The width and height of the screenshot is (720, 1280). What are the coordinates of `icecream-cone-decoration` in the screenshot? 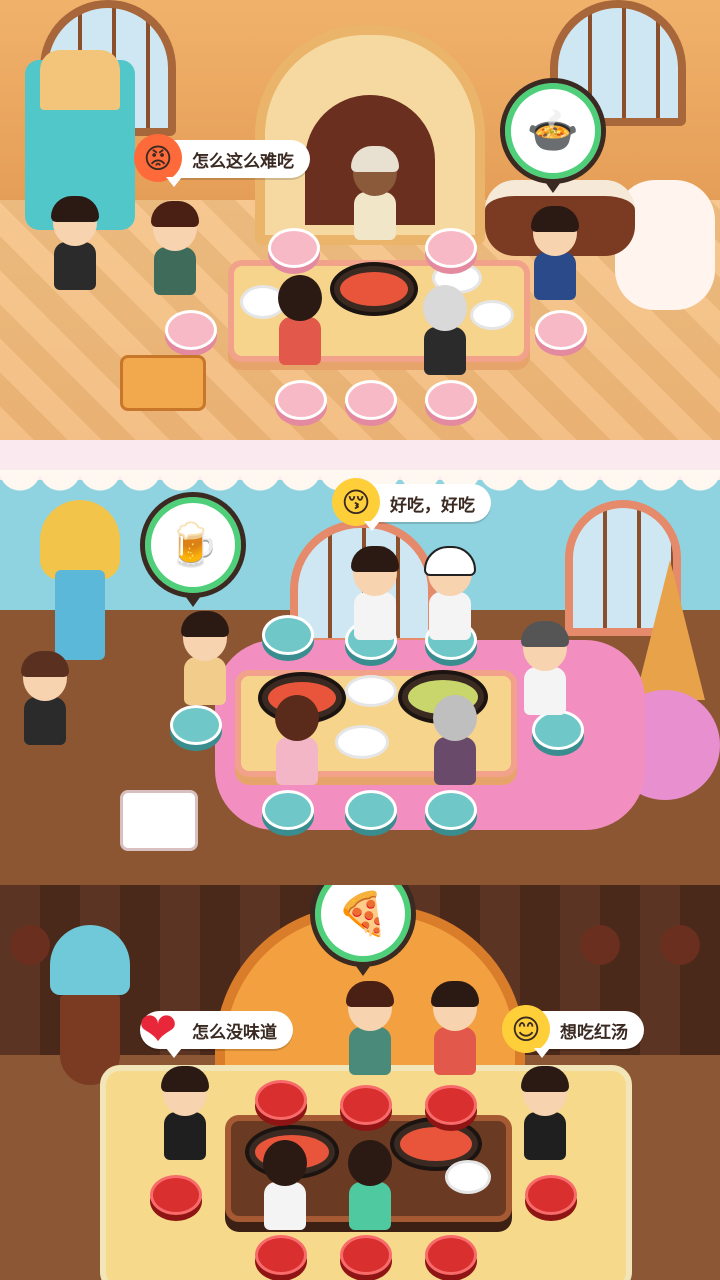 It's located at (80, 580).